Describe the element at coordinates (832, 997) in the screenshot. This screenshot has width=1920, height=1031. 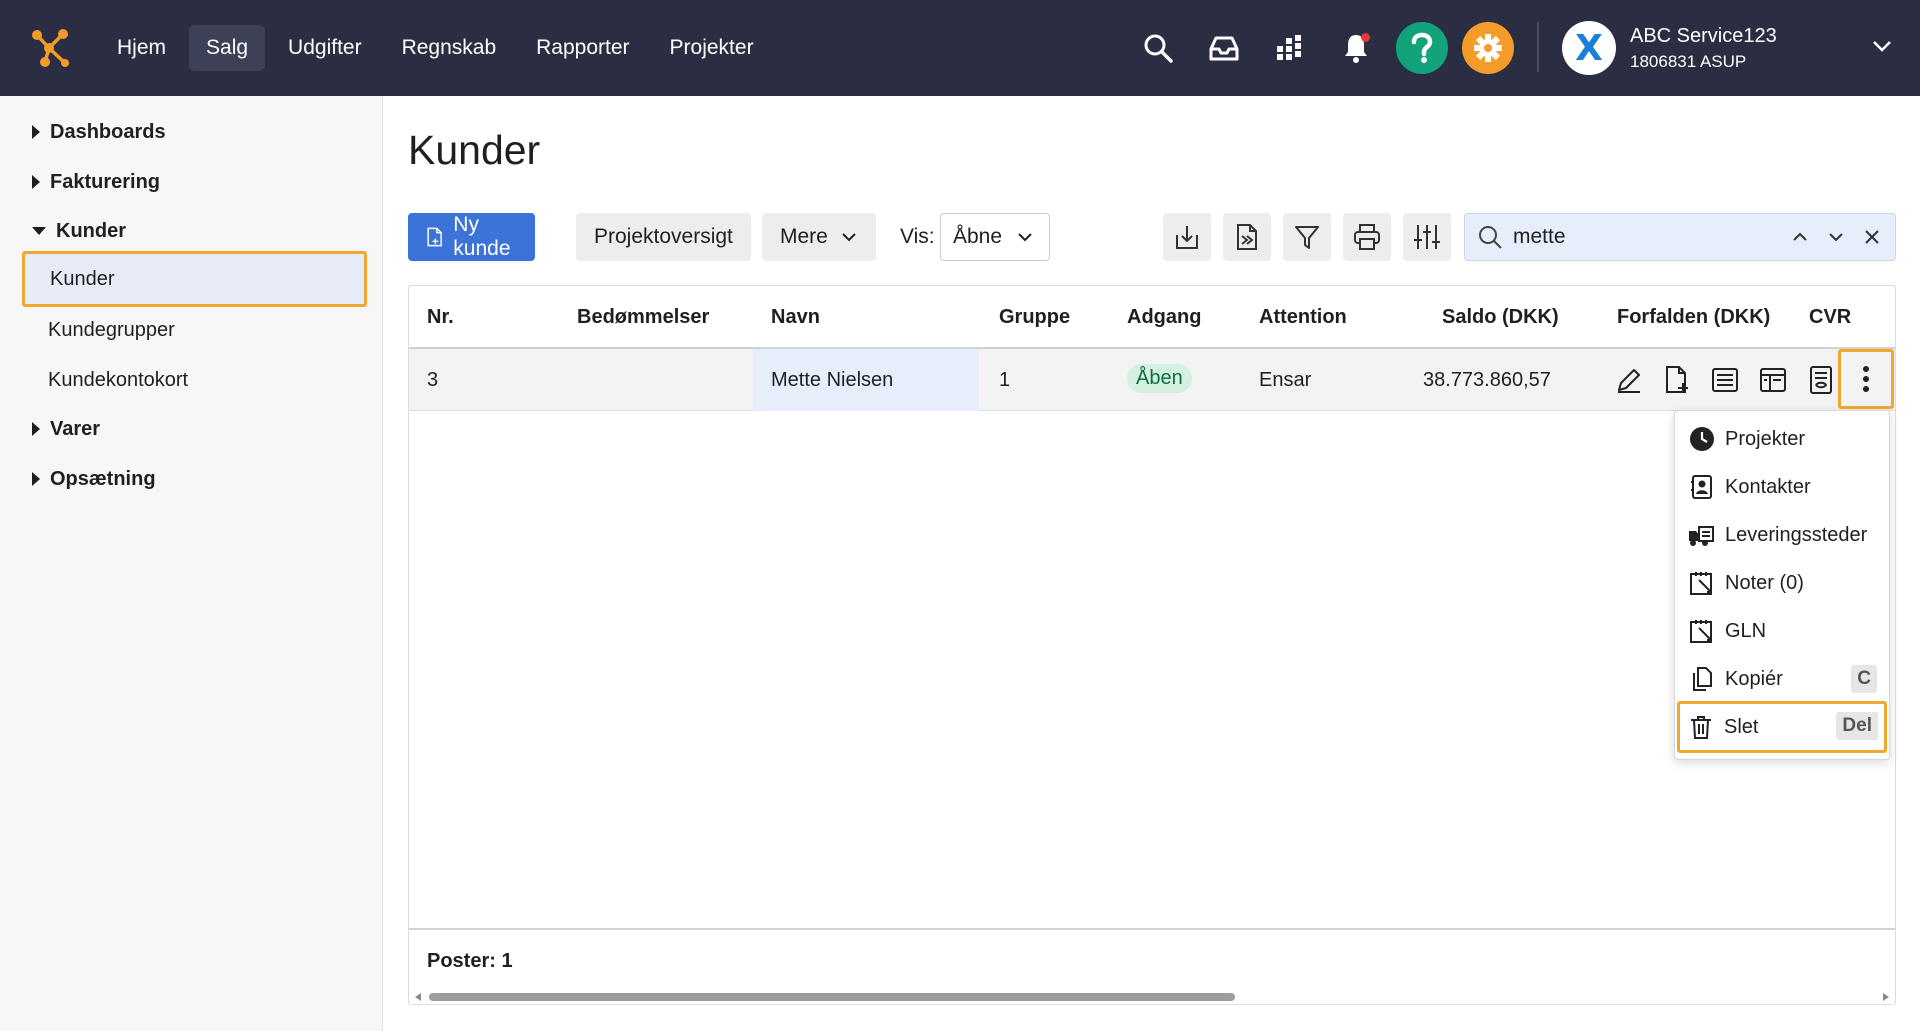
I see `scrollbar-thumb` at that location.